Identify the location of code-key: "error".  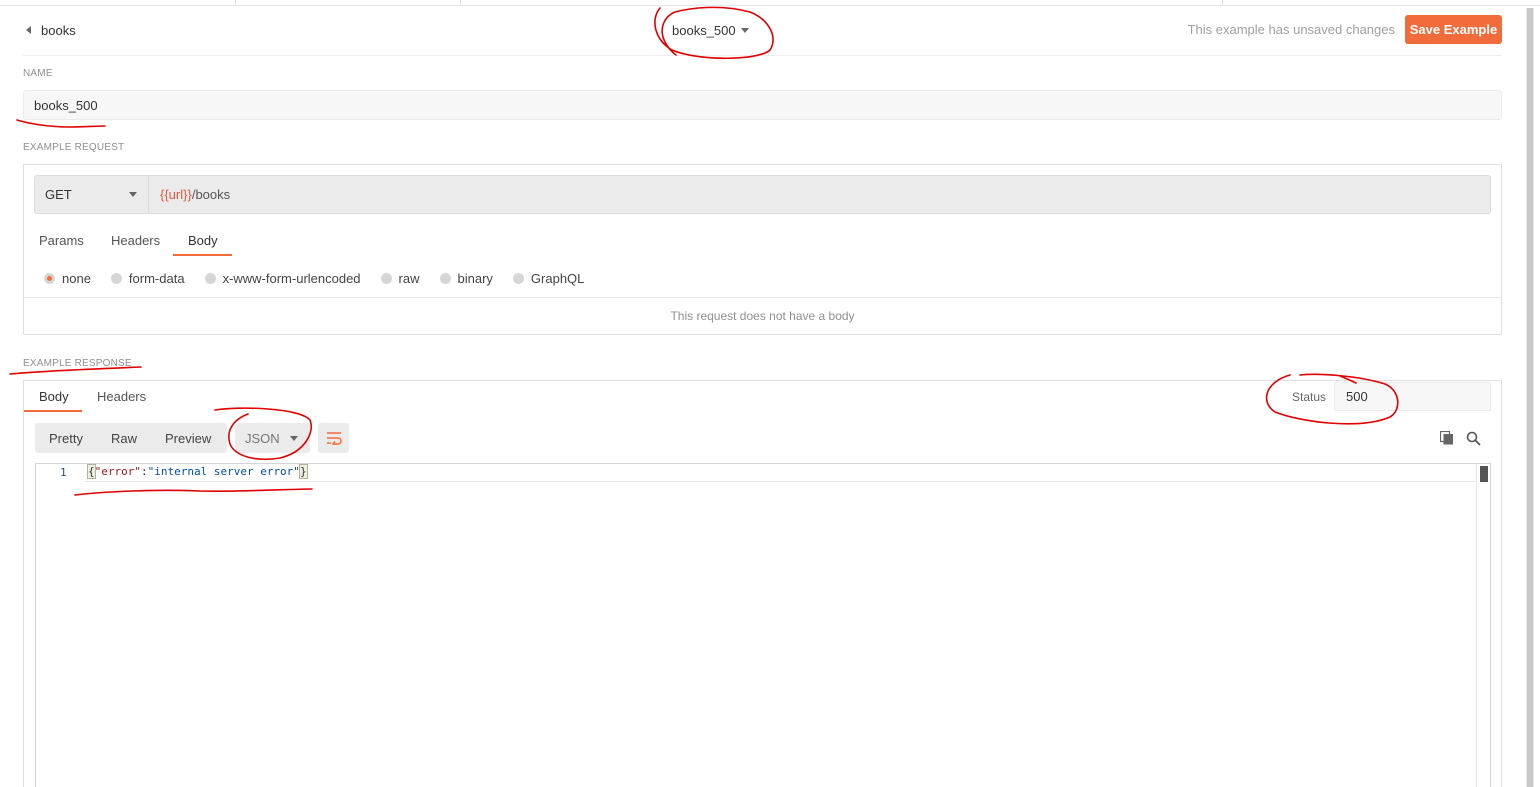
(117, 471).